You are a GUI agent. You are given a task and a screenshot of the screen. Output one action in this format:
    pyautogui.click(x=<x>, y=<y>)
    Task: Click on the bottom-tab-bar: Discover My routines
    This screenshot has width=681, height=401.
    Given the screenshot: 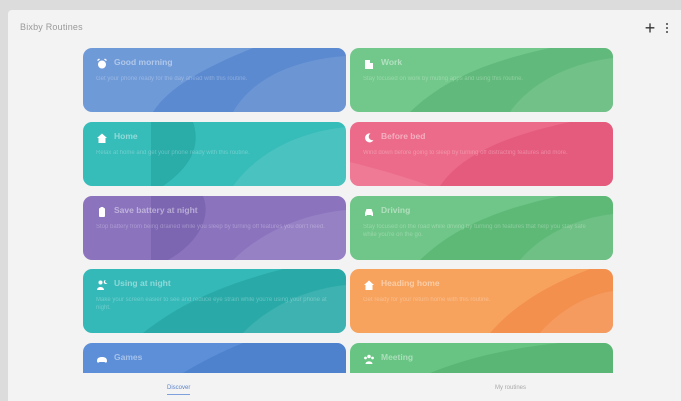 What is the action you would take?
    pyautogui.click(x=344, y=391)
    